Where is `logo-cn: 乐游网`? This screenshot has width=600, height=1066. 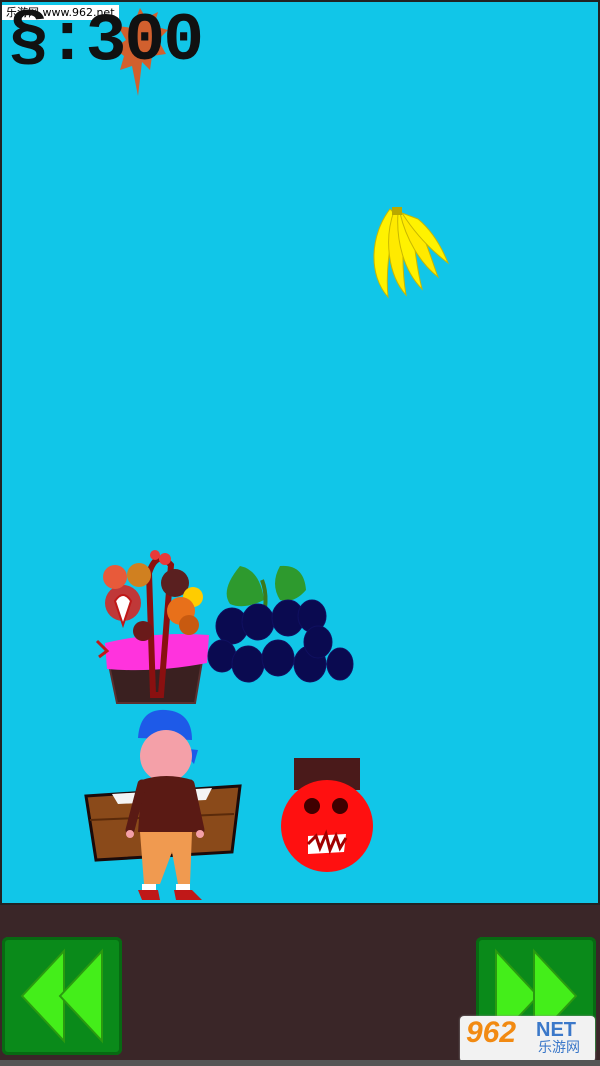
logo-cn: 乐游网 is located at coordinates (559, 1048).